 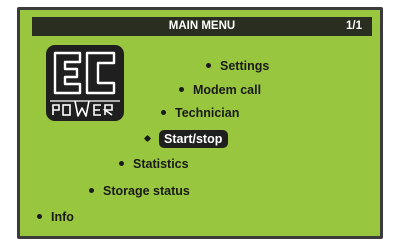 What do you see at coordinates (146, 191) in the screenshot?
I see `menu-item-label: Storage status` at bounding box center [146, 191].